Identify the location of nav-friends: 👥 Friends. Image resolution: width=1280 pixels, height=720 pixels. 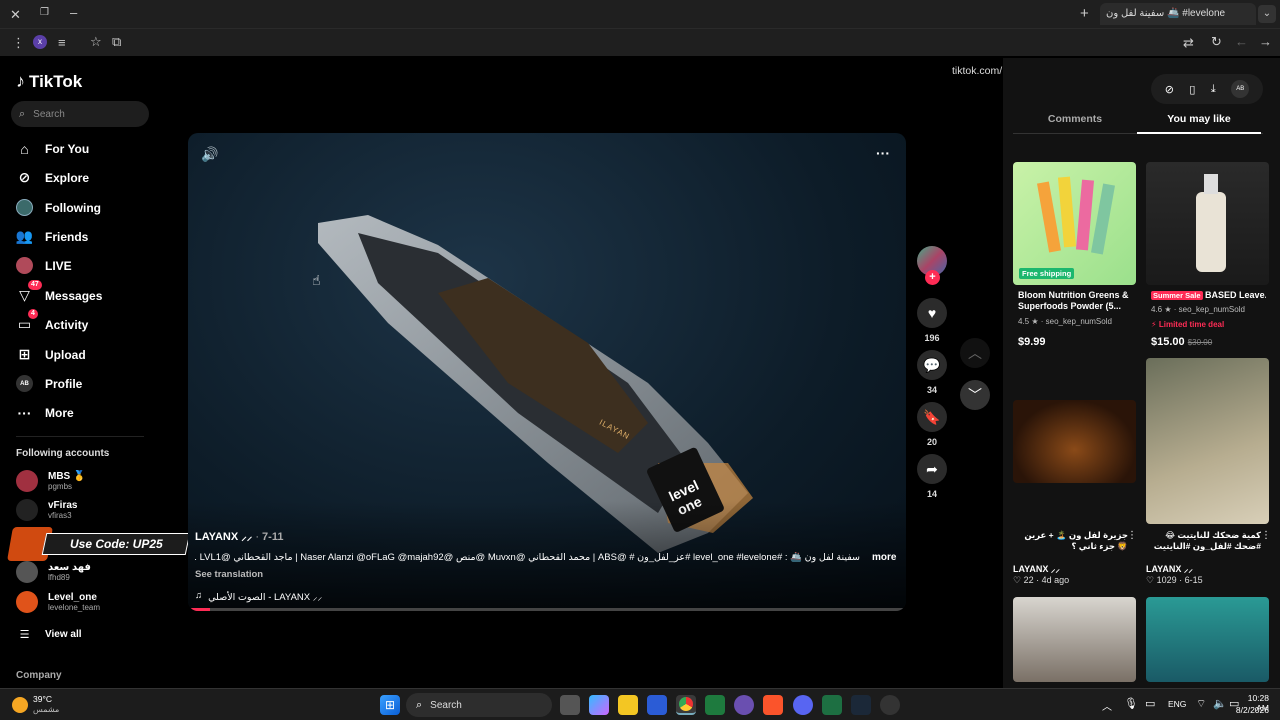
(52, 236).